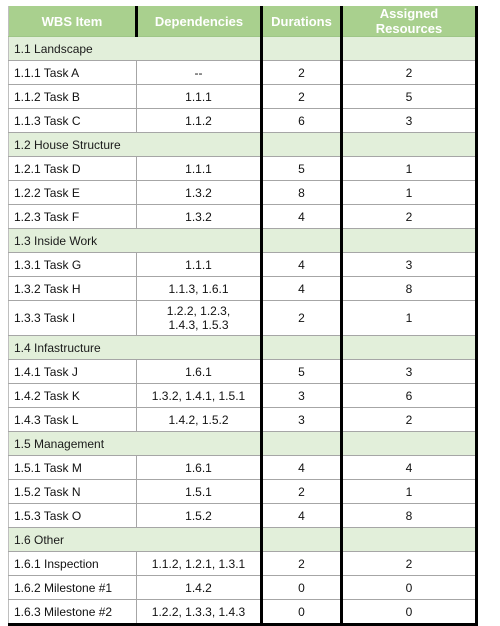 This screenshot has width=500, height=626. Describe the element at coordinates (242, 587) in the screenshot. I see `table-row: 1.6.2 Milestone #1 1.4.2 0 0` at that location.